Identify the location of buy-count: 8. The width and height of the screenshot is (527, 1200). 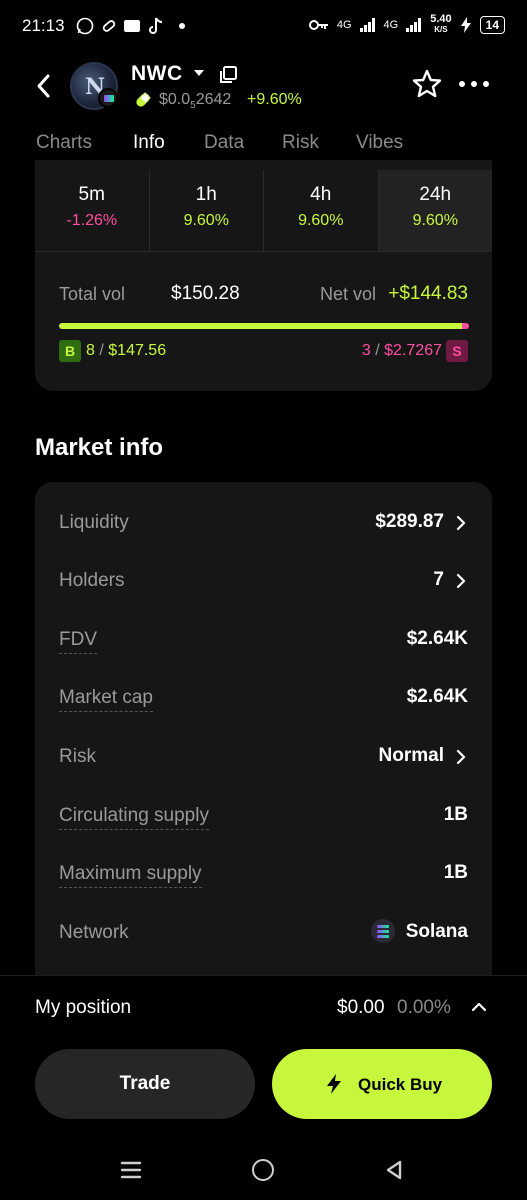
(90, 350).